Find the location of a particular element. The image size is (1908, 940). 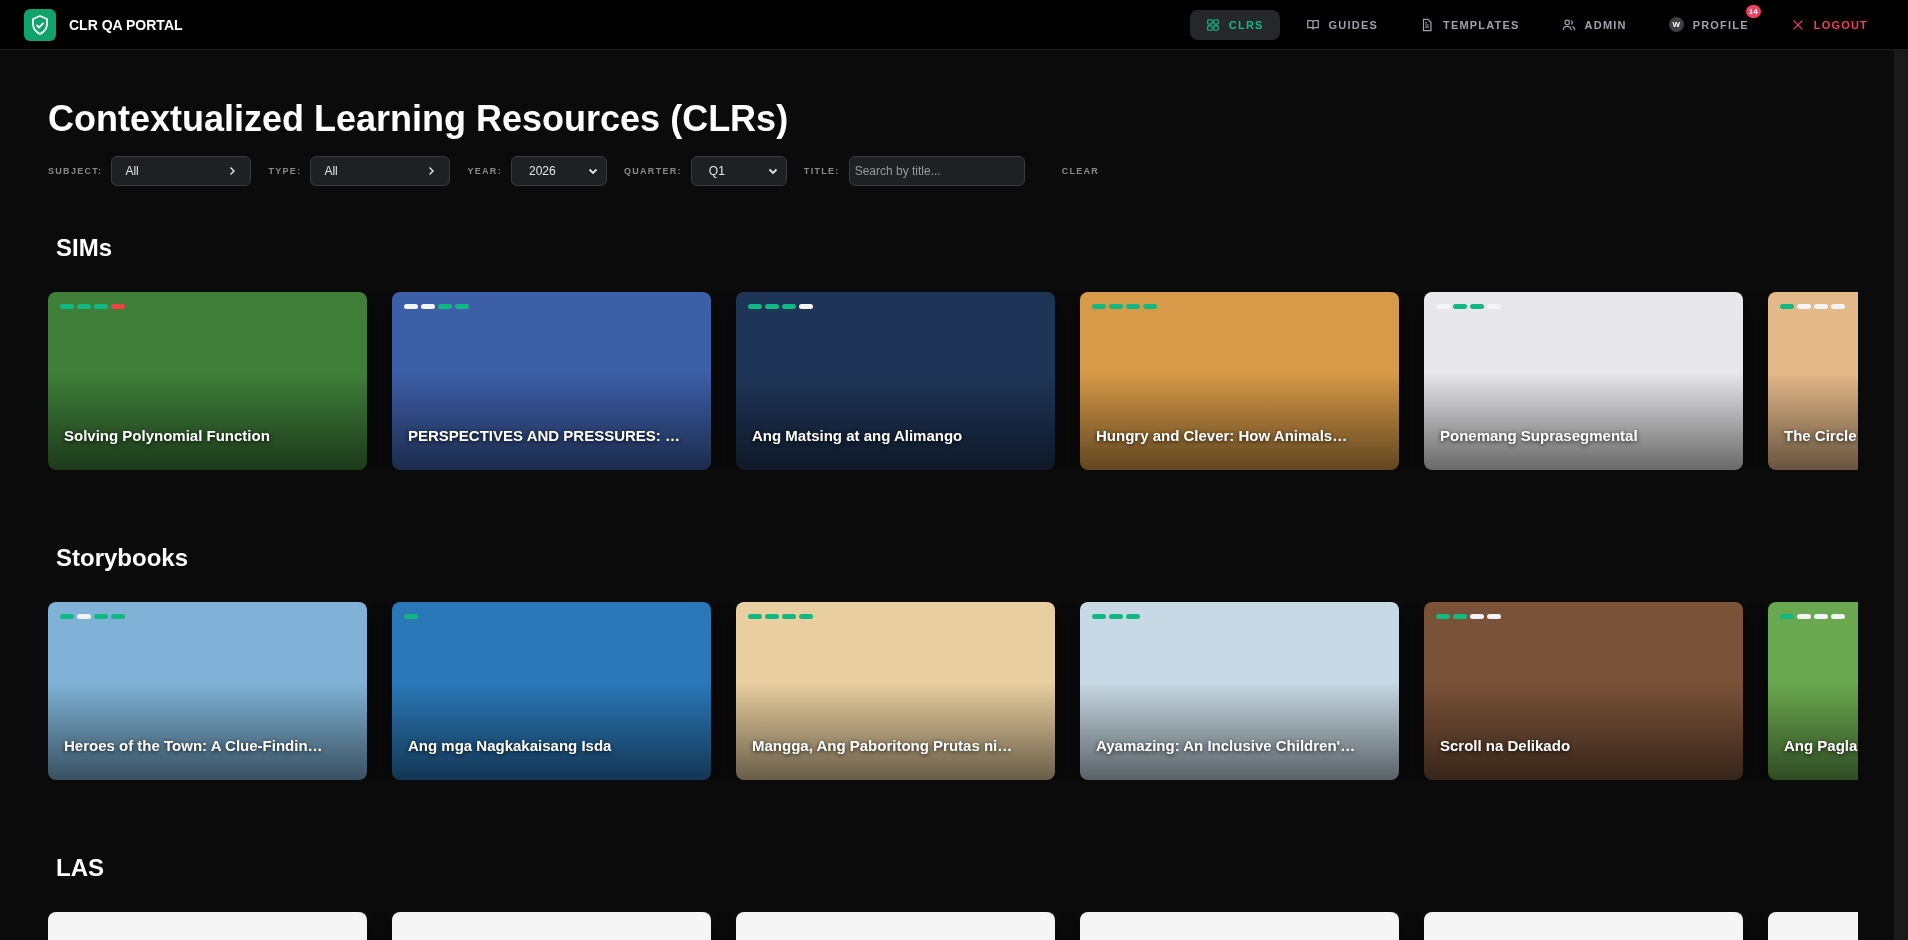

card-title: Solving Polynomial Function is located at coordinates (167, 435).